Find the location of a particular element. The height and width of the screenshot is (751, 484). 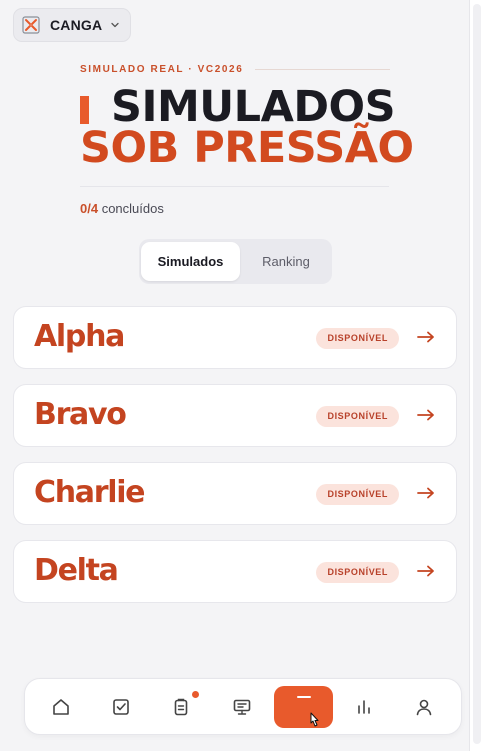

simulado-name: Alpha is located at coordinates (79, 336).